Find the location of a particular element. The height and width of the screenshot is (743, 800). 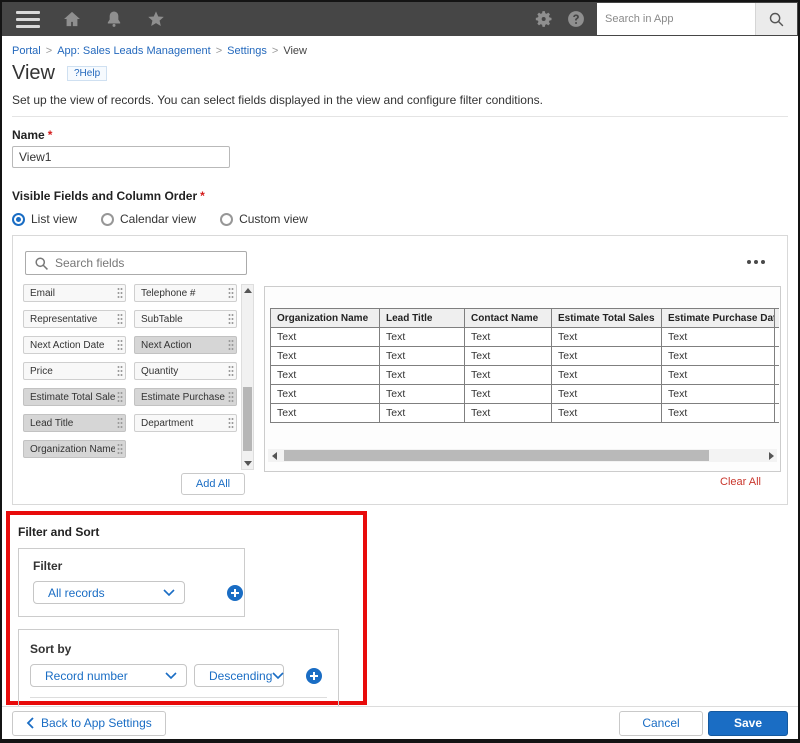

field-item: Department is located at coordinates (185, 423).